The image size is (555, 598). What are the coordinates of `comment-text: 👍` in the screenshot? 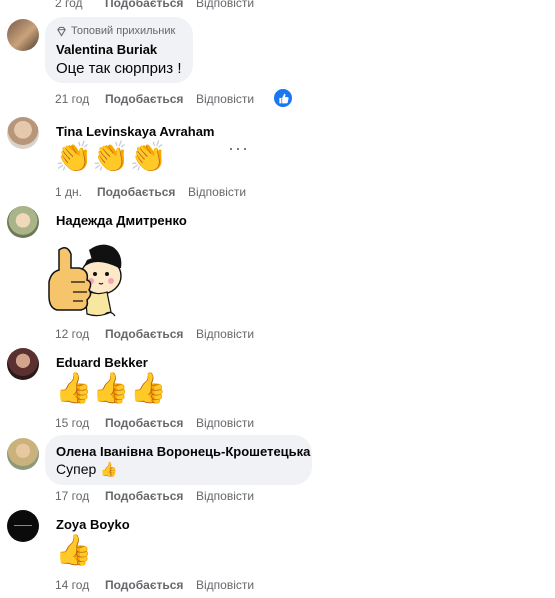 It's located at (74, 550).